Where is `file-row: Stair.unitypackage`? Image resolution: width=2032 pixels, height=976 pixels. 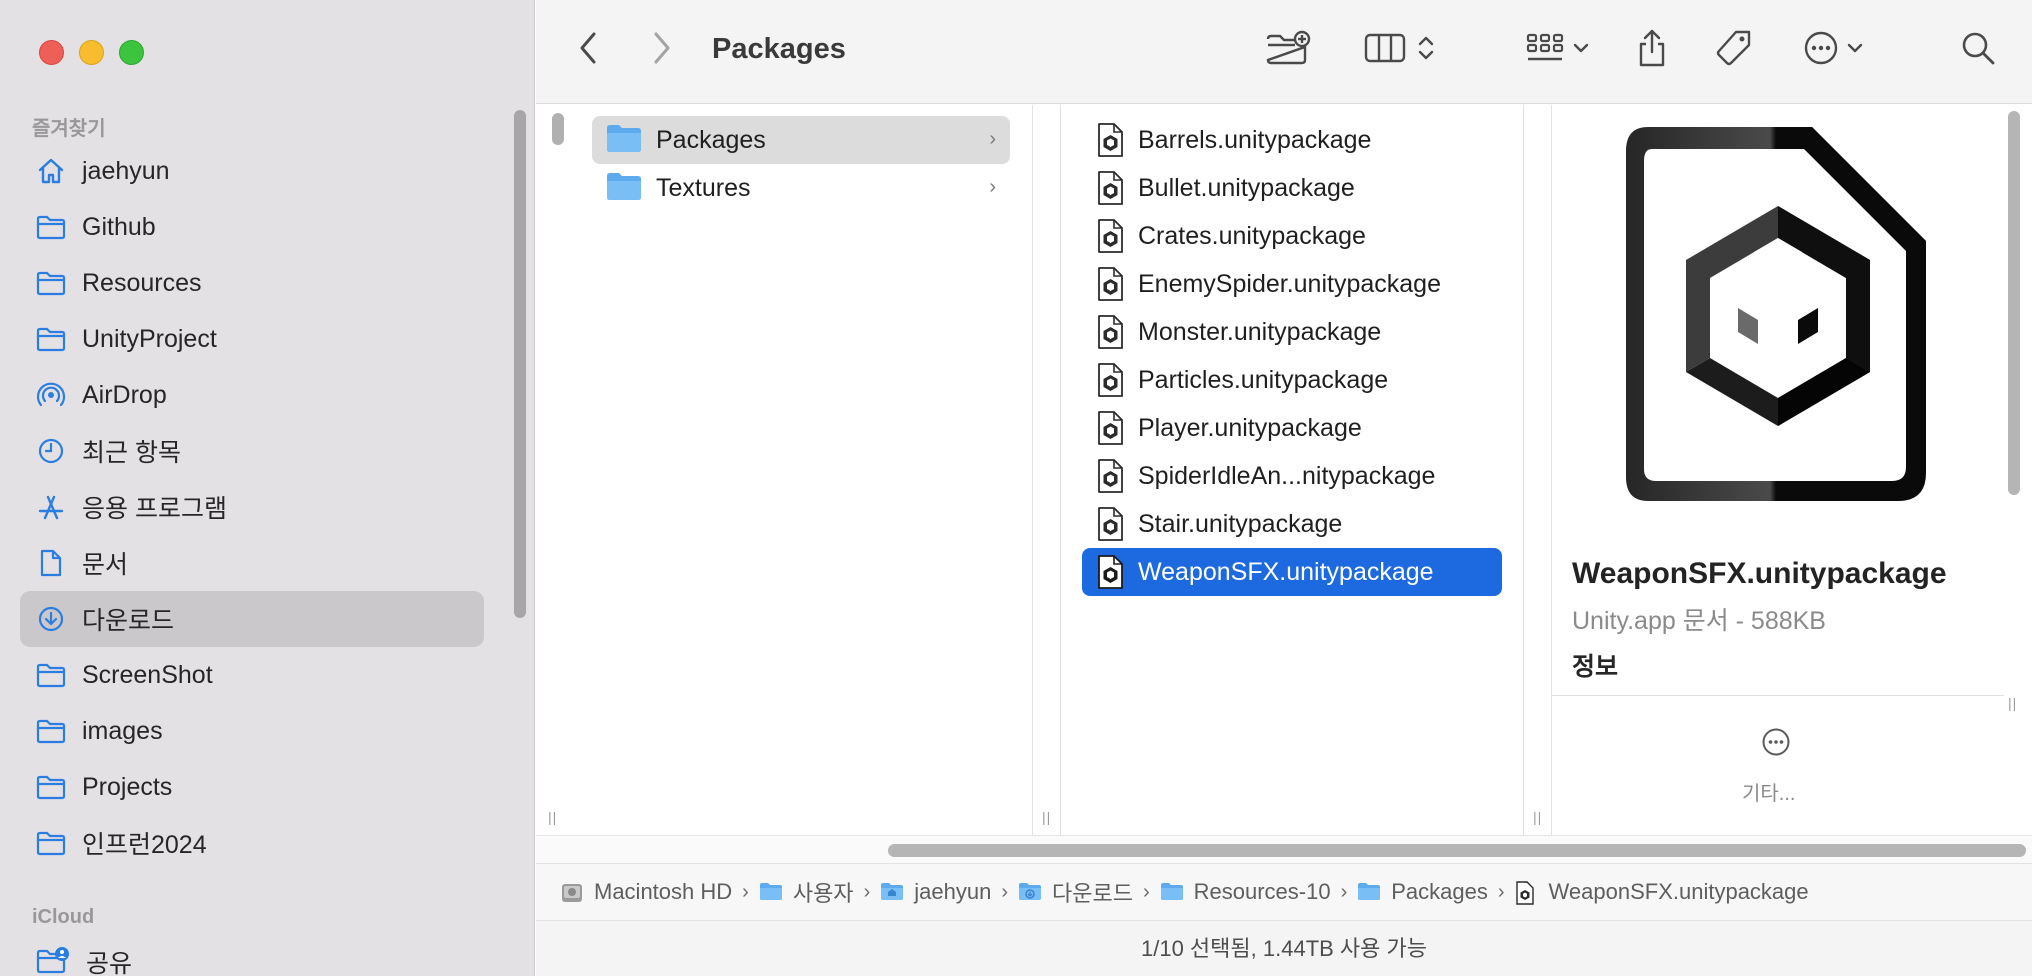
file-row: Stair.unitypackage is located at coordinates (1292, 524).